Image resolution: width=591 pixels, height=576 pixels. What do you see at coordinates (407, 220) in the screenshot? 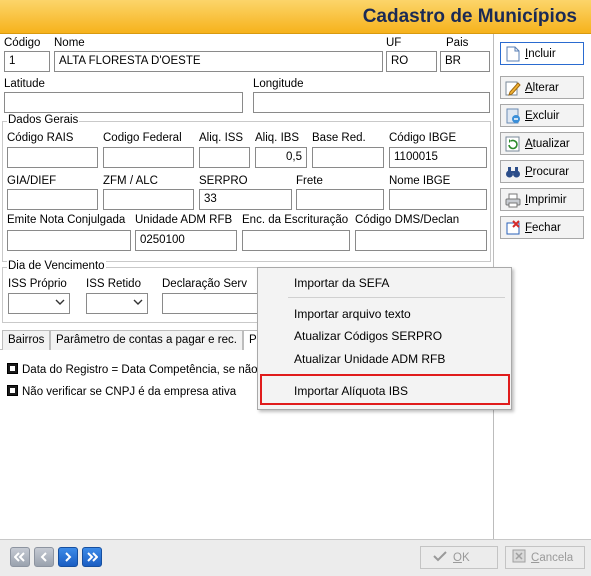
I see `codigo-dms-label: Código DMS/Declan` at bounding box center [407, 220].